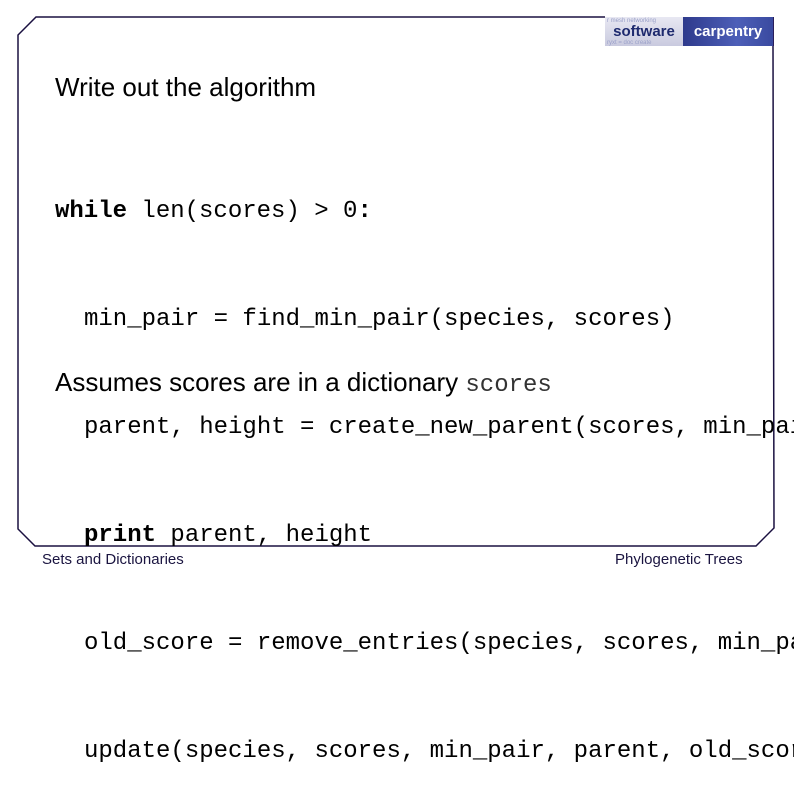 The height and width of the screenshot is (806, 794). What do you see at coordinates (629, 43) in the screenshot?
I see `logo-faint-text: ryxt = doc create` at bounding box center [629, 43].